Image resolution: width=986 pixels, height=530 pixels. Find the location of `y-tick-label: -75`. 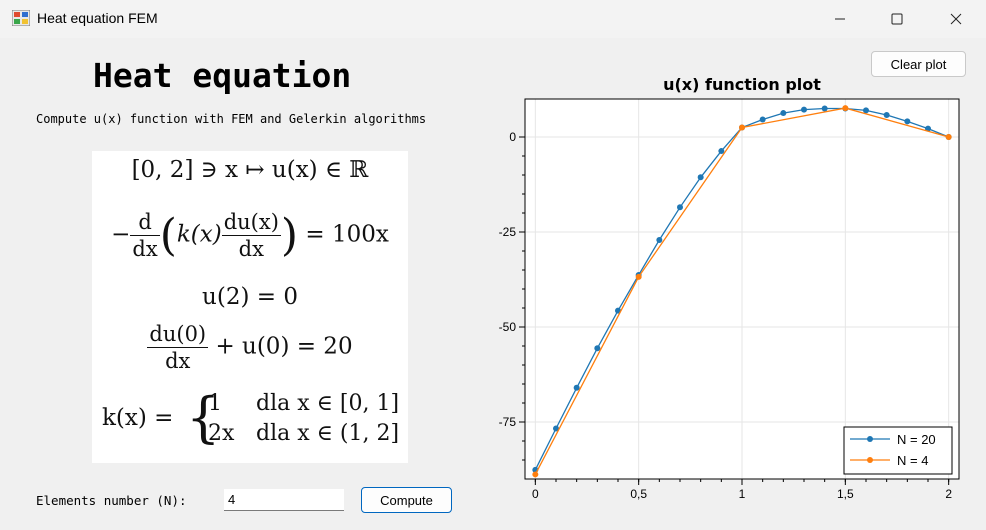

y-tick-label: -75 is located at coordinates (508, 422).